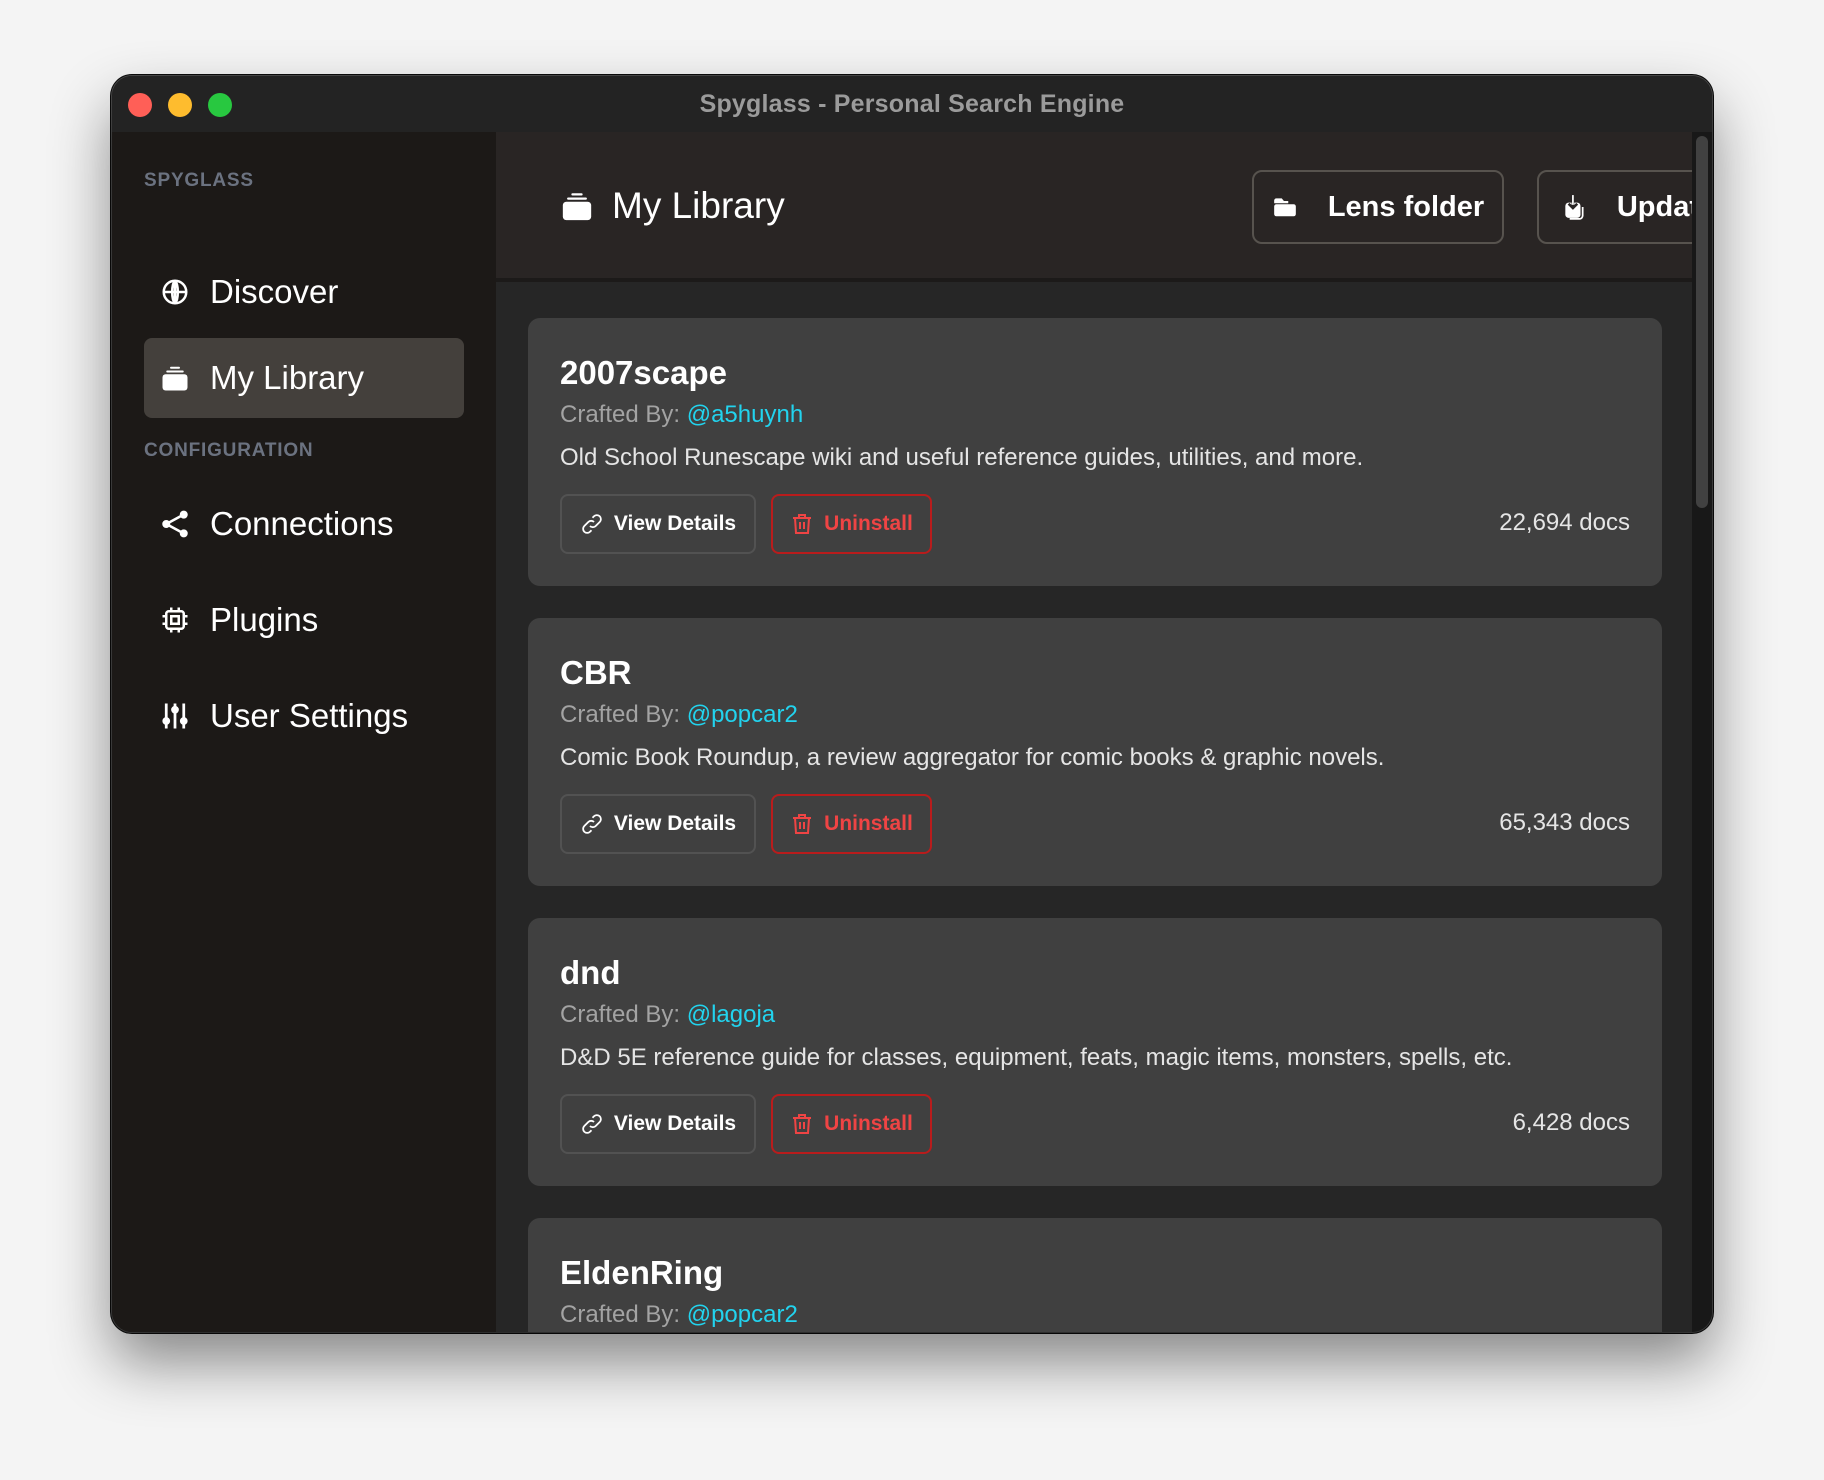  What do you see at coordinates (175, 524) in the screenshot?
I see `share-icon` at bounding box center [175, 524].